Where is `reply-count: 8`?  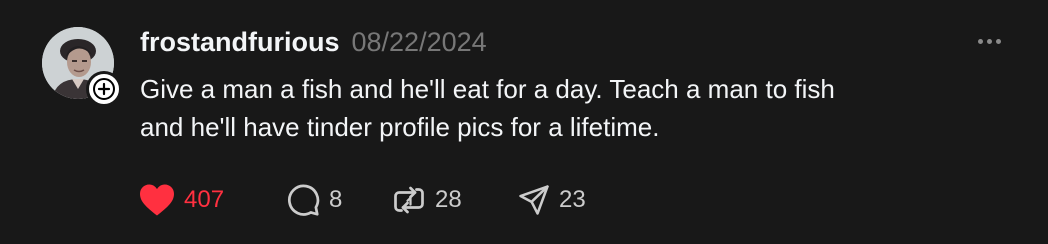 reply-count: 8 is located at coordinates (336, 199).